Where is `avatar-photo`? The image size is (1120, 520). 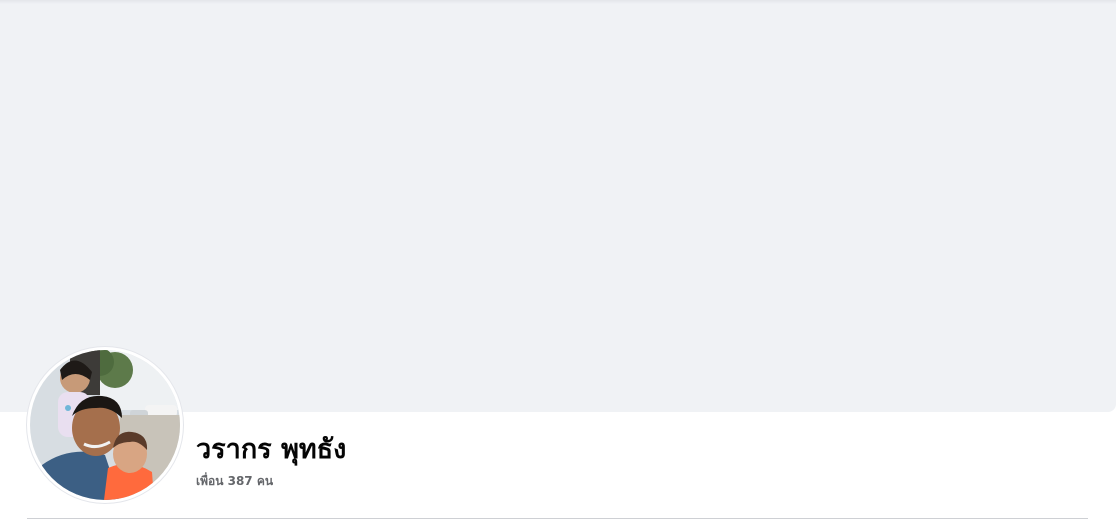 avatar-photo is located at coordinates (105, 425).